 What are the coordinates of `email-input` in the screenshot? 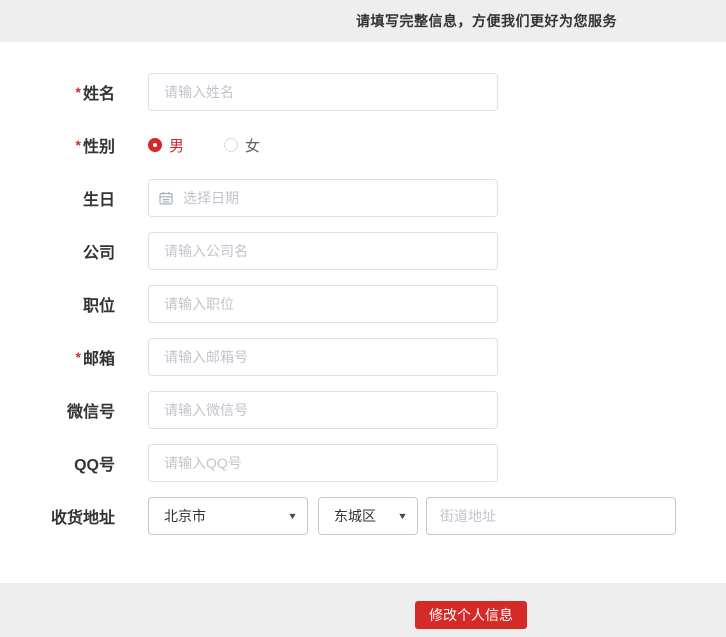 It's located at (323, 357).